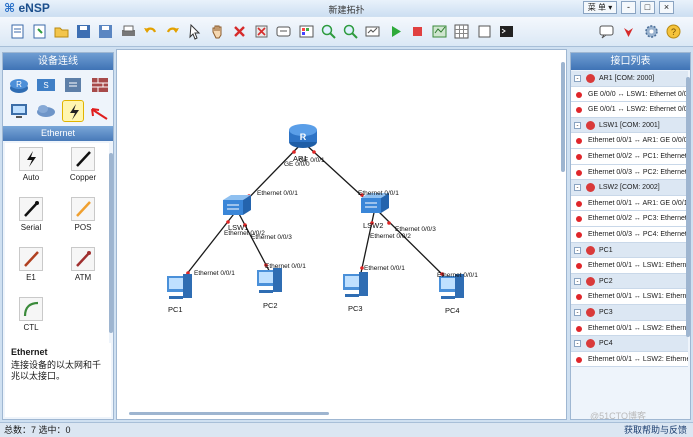 This screenshot has height=437, width=693. I want to click on lsw1-switch-icon, so click(237, 205).